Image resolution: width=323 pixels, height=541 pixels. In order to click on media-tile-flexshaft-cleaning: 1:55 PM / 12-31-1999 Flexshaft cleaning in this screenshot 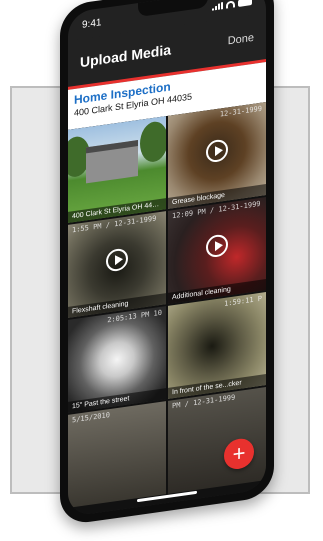, I will do `click(117, 264)`.